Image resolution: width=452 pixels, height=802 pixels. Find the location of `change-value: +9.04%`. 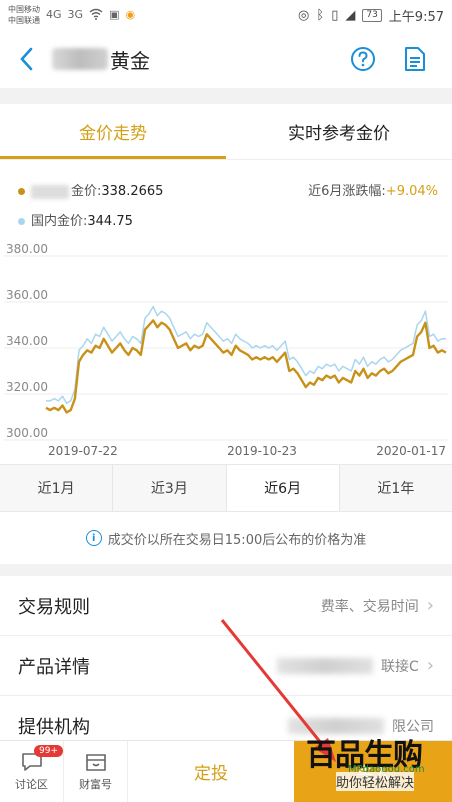

change-value: +9.04% is located at coordinates (411, 191).